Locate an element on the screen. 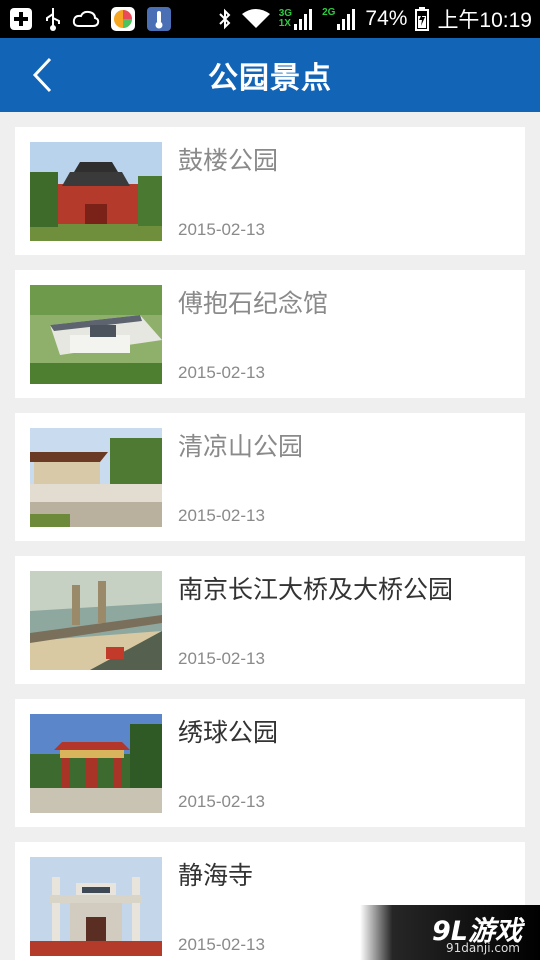 This screenshot has width=540, height=960. item-title: 南京长江大桥及大桥公园 is located at coordinates (316, 589).